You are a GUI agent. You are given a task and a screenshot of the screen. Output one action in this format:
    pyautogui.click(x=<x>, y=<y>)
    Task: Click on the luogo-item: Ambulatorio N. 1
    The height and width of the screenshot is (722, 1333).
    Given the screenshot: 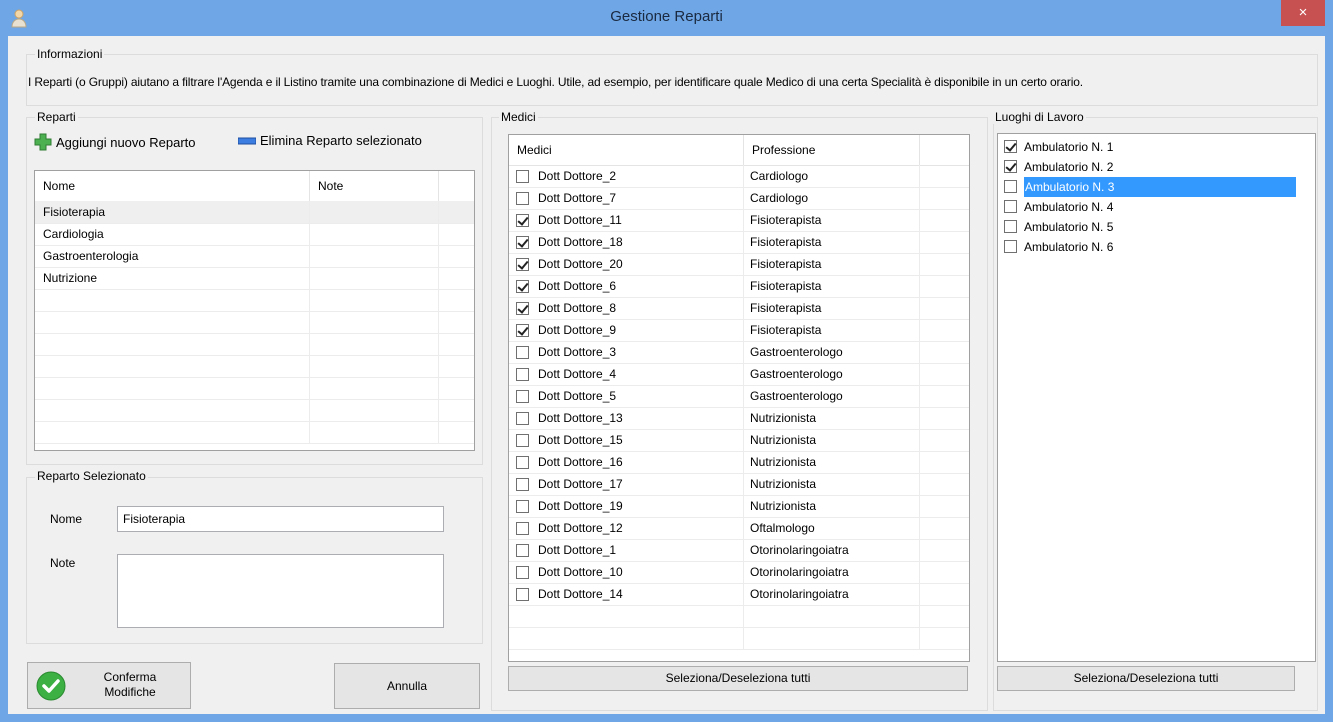 What is the action you would take?
    pyautogui.click(x=1146, y=147)
    